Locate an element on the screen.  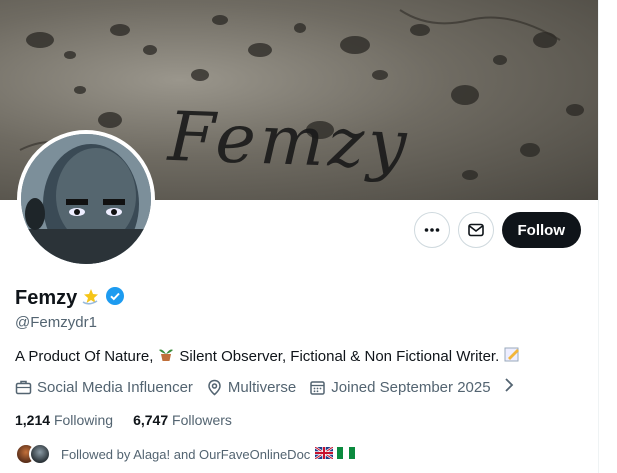
message-icon is located at coordinates (475, 230).